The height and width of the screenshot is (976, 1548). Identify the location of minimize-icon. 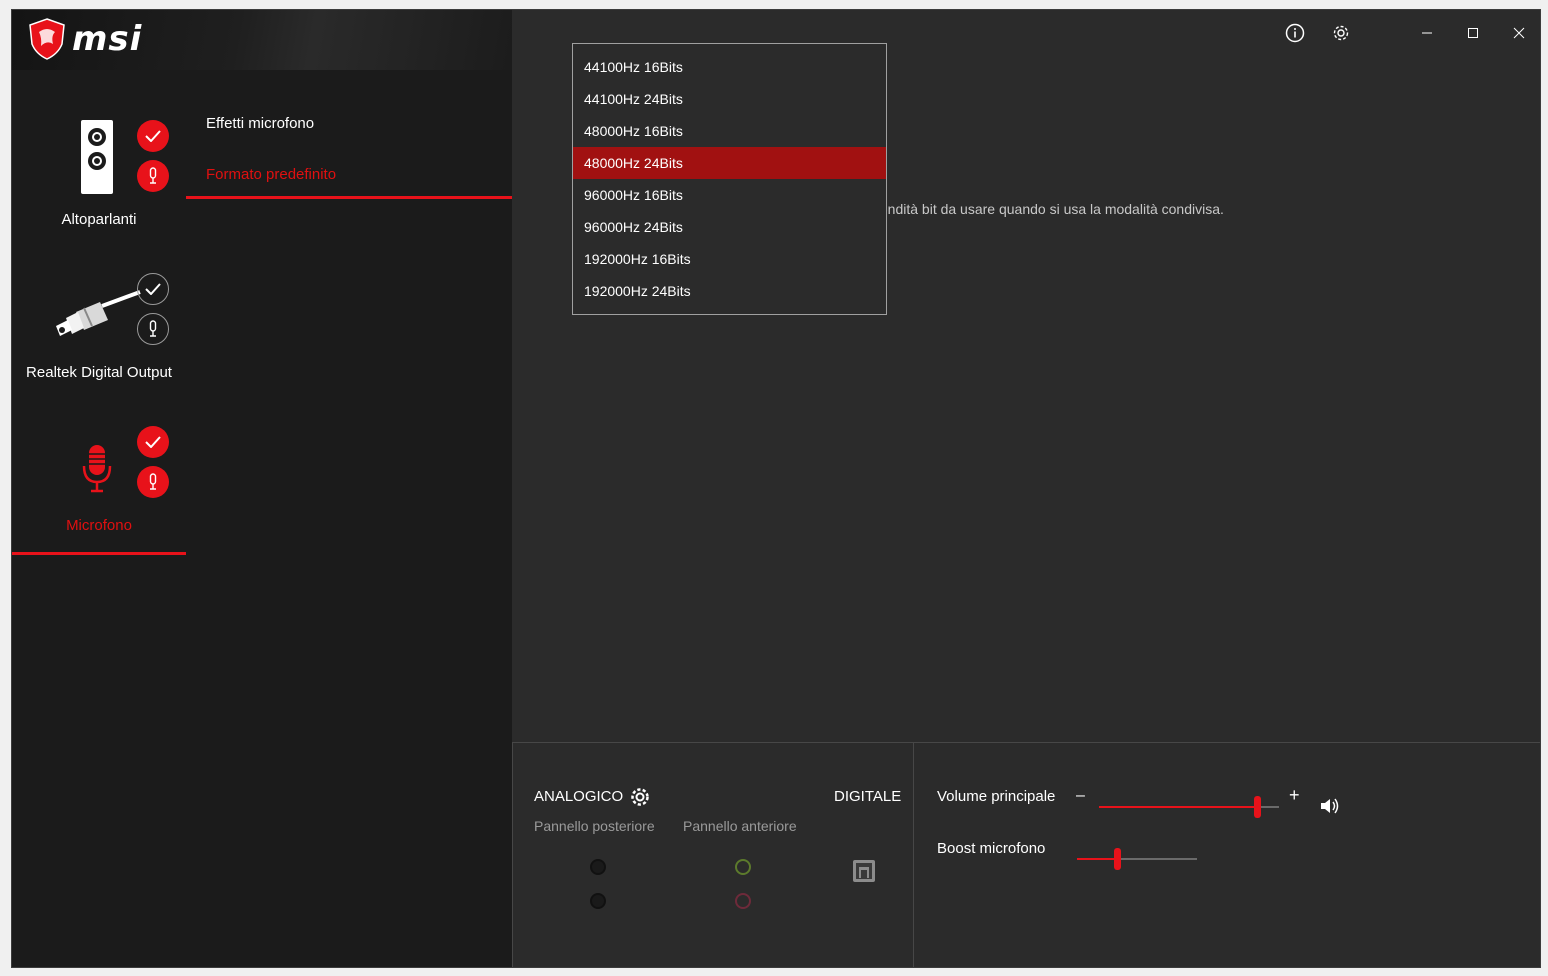
(1427, 33).